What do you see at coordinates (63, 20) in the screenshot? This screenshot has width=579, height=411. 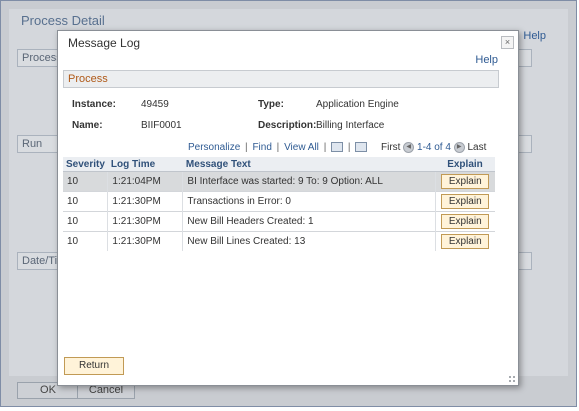 I see `page-title: Process Detail` at bounding box center [63, 20].